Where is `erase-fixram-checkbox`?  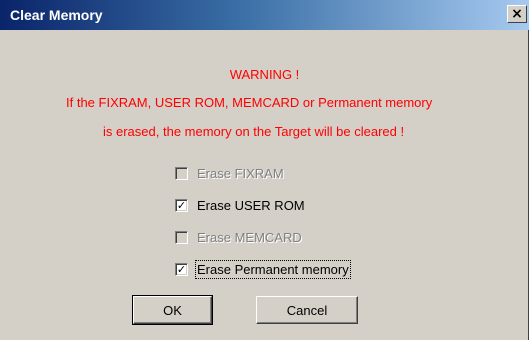
erase-fixram-checkbox is located at coordinates (181, 173).